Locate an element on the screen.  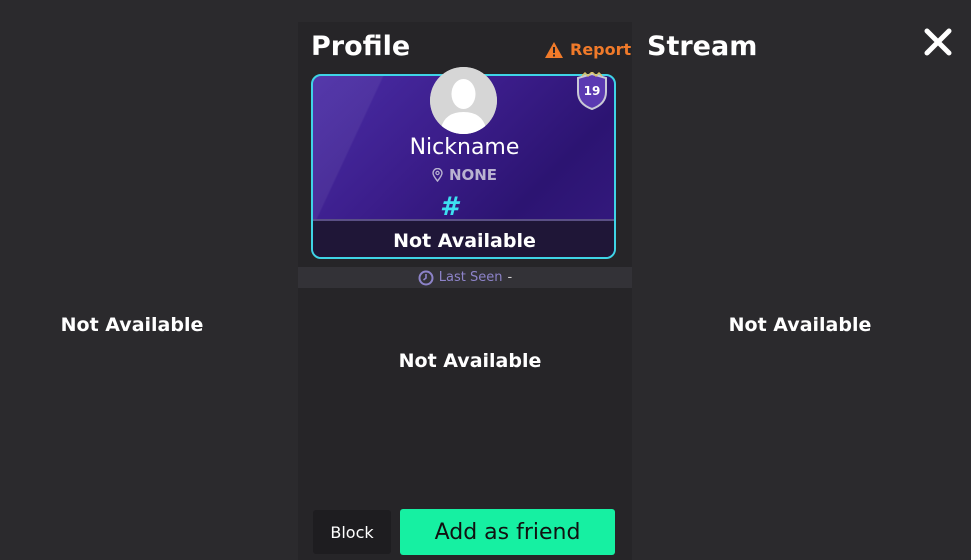
avatar is located at coordinates (463, 100).